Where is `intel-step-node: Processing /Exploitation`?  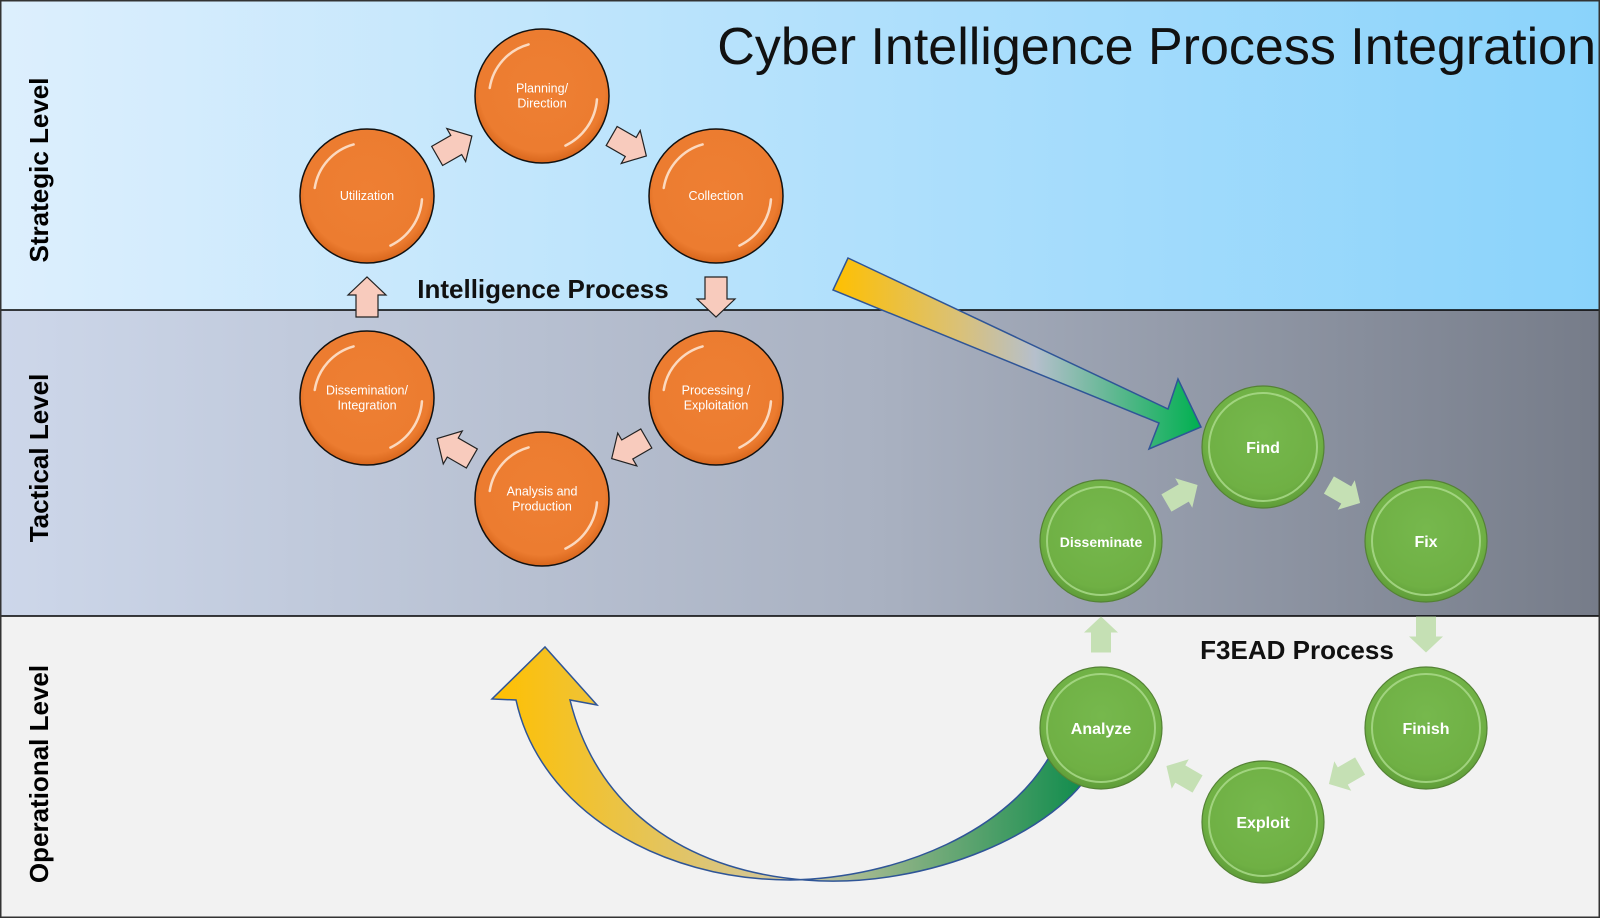 intel-step-node: Processing /Exploitation is located at coordinates (716, 398).